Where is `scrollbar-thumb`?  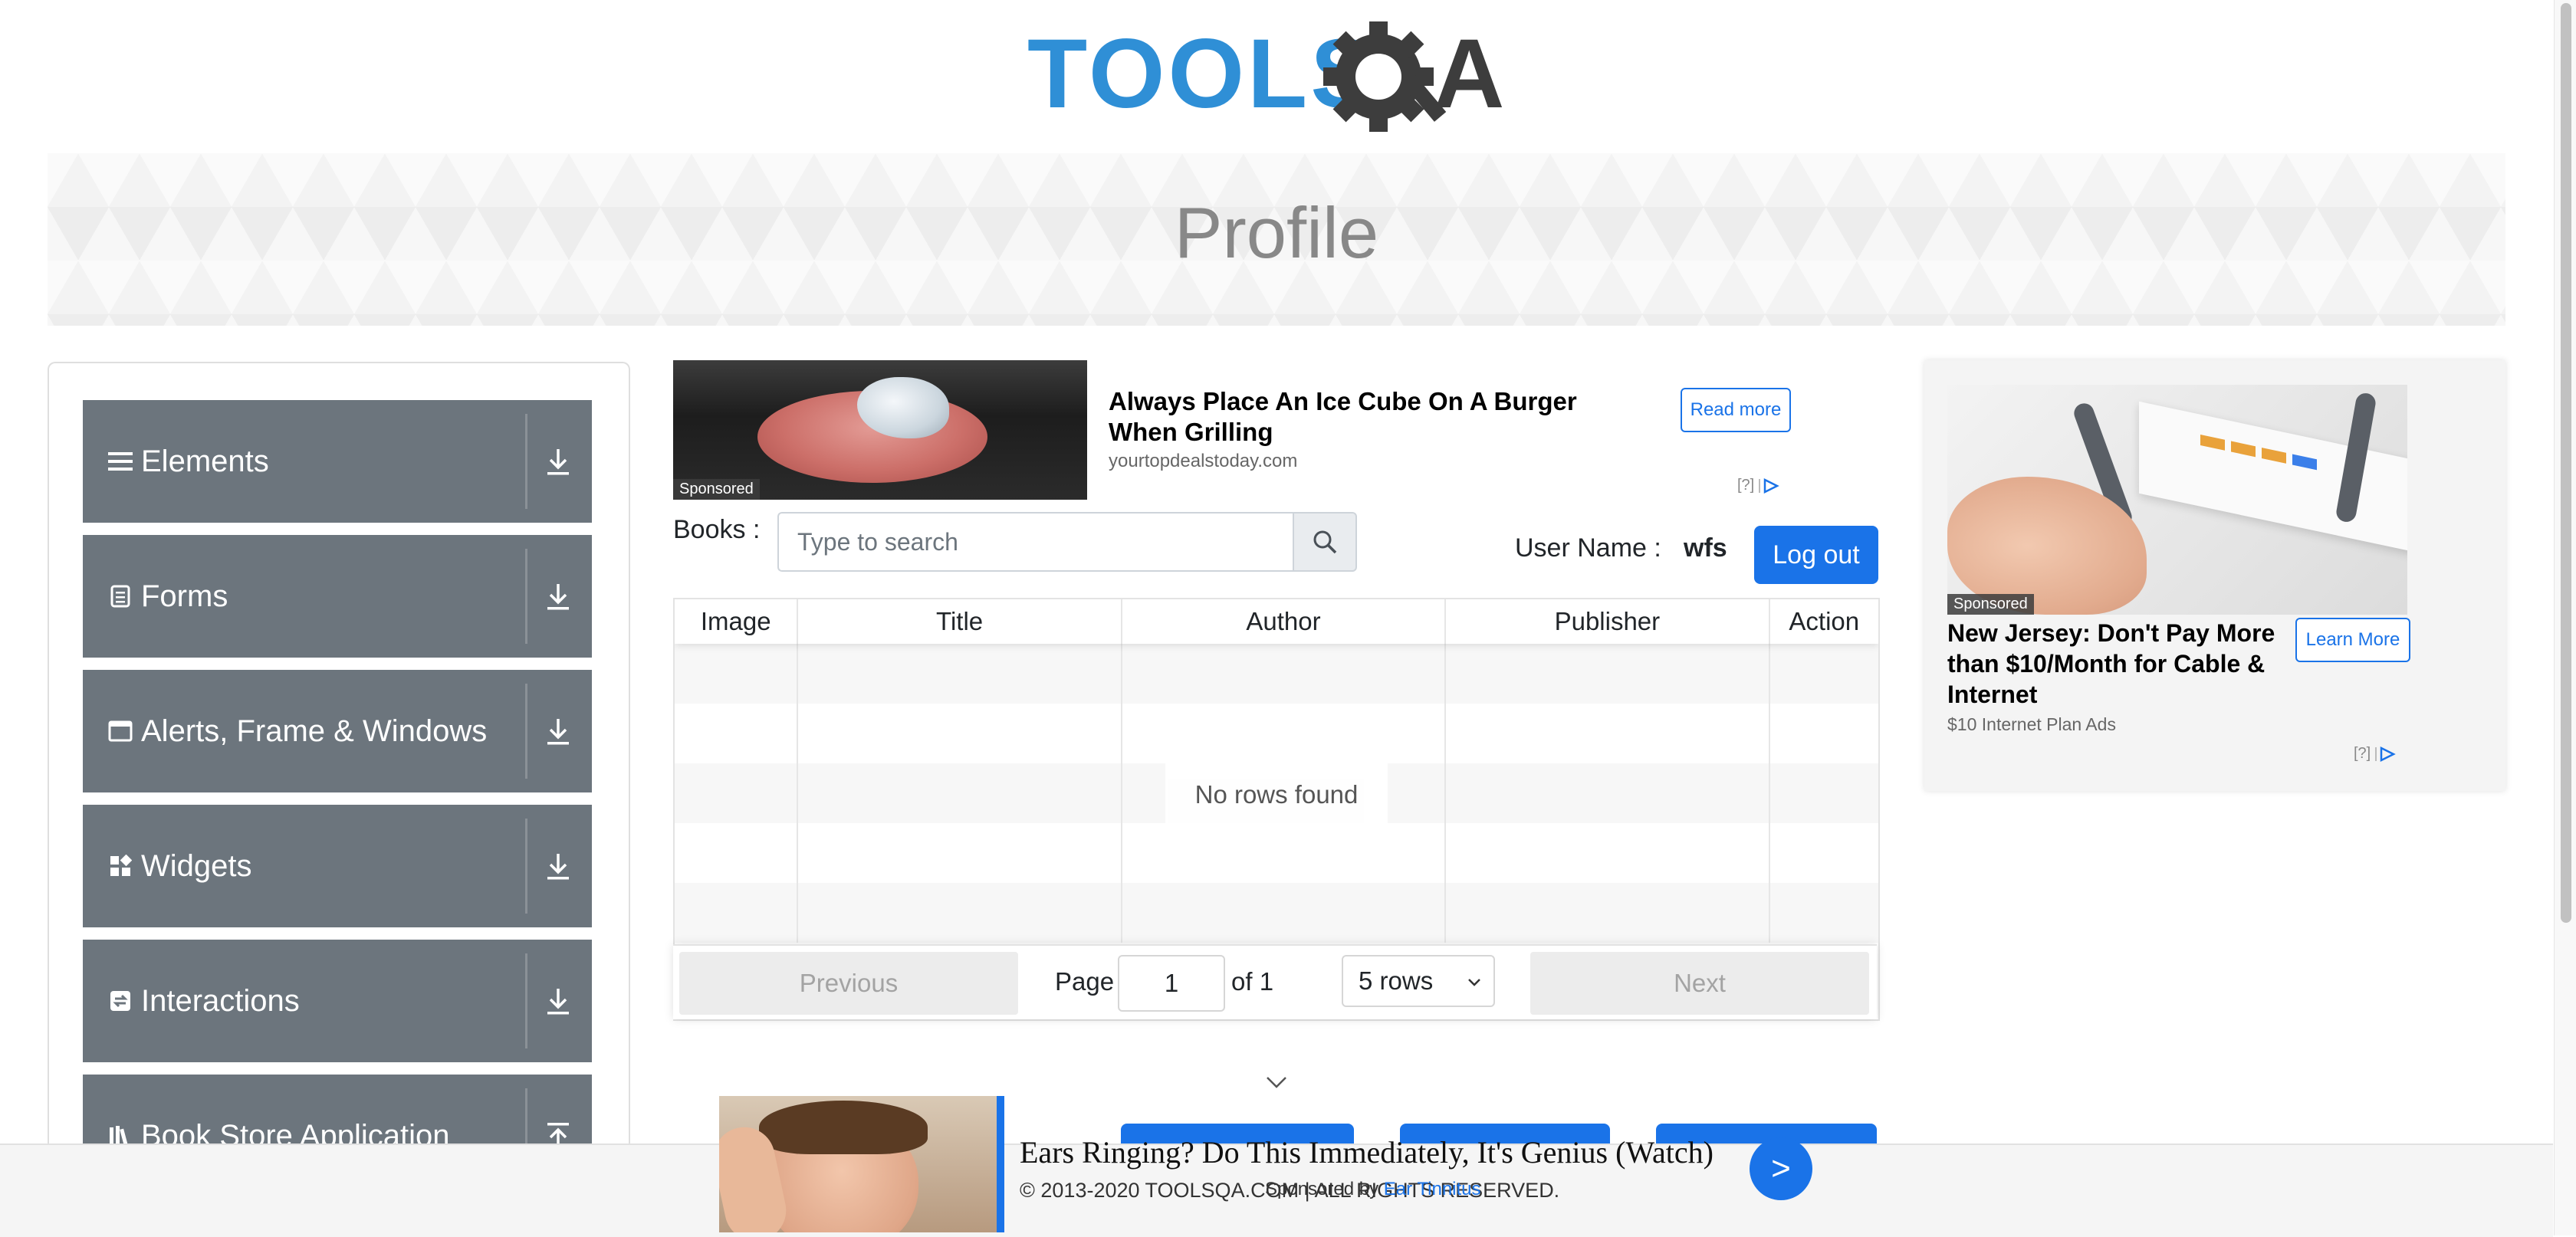 scrollbar-thumb is located at coordinates (2566, 463).